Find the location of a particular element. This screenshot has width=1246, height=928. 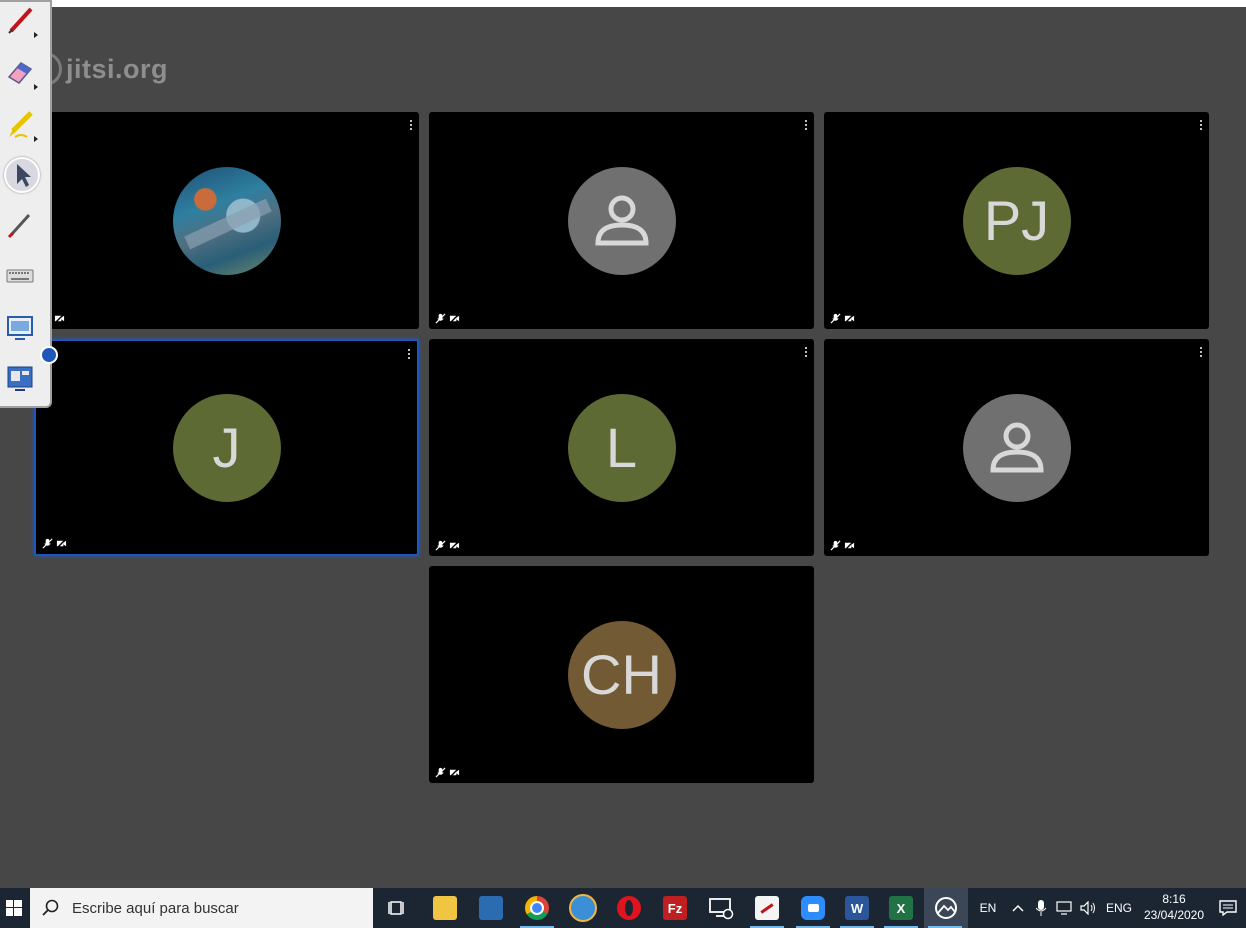

whiteboard-icon is located at coordinates (767, 908).